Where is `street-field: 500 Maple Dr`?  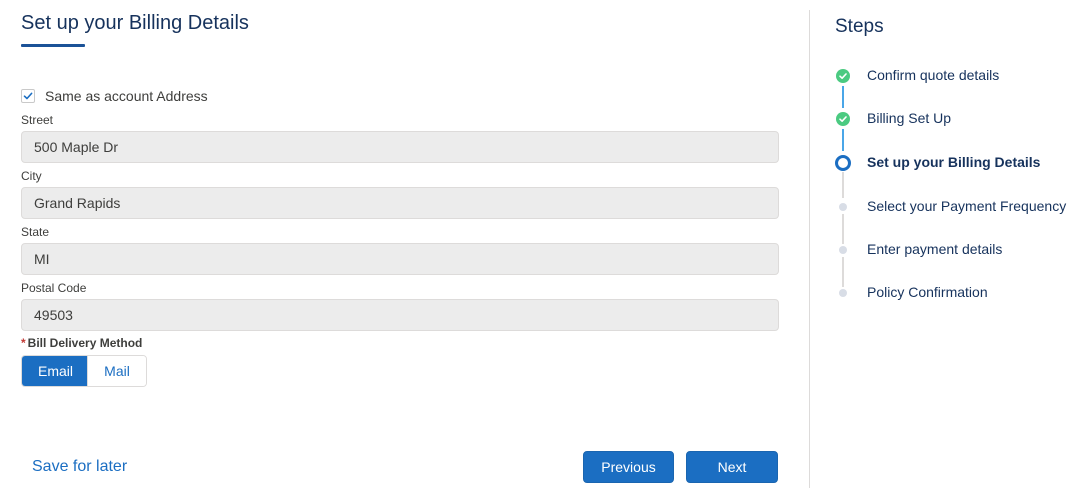
street-field: 500 Maple Dr is located at coordinates (400, 147).